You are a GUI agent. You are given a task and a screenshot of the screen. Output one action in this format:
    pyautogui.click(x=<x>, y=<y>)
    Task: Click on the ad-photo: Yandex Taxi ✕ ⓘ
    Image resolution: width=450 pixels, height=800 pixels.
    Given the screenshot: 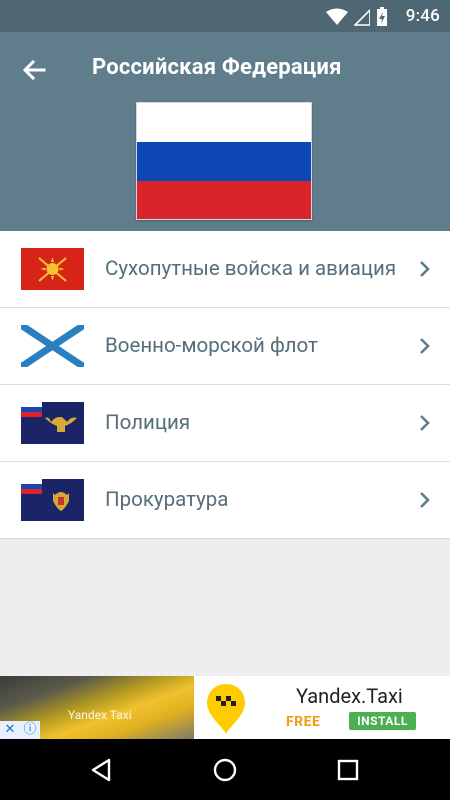 What is the action you would take?
    pyautogui.click(x=97, y=707)
    